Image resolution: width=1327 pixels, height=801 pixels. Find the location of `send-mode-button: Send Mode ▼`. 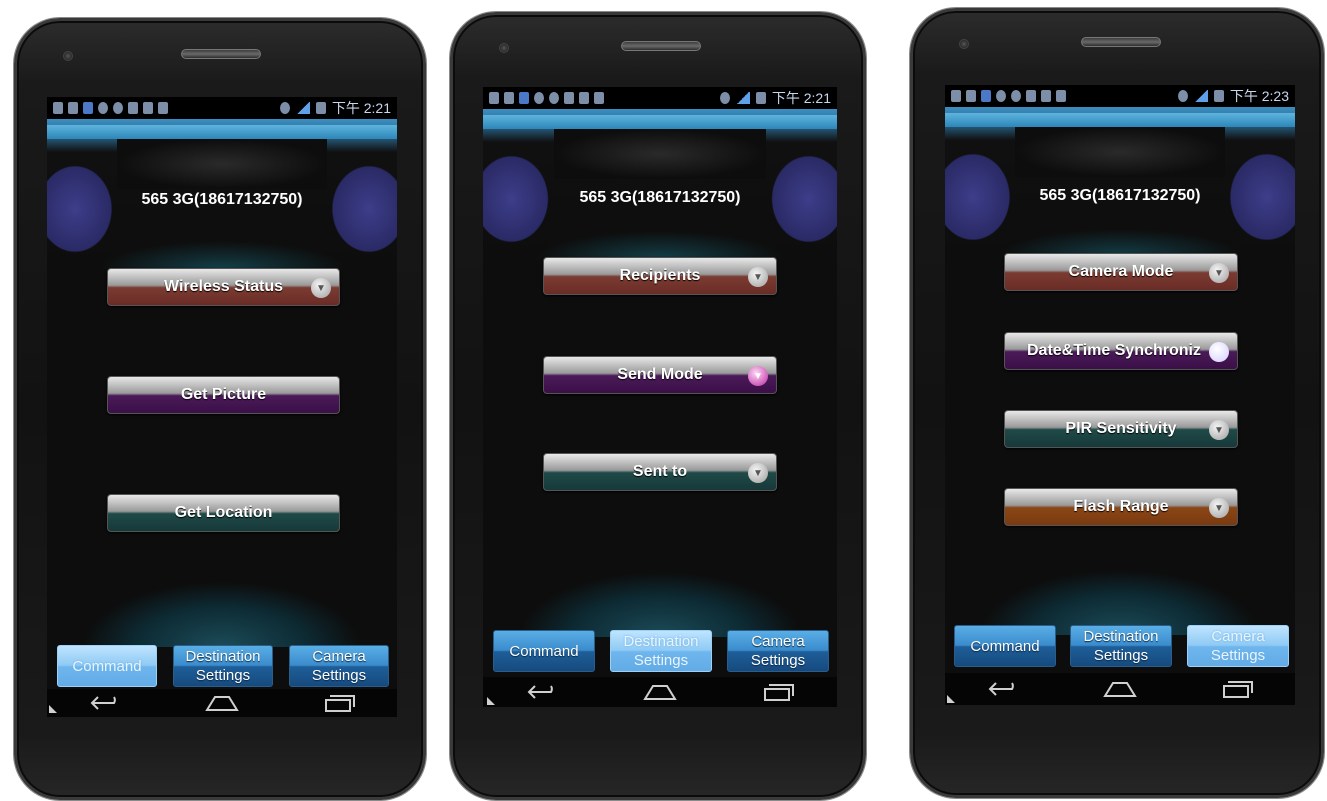

send-mode-button: Send Mode ▼ is located at coordinates (660, 375).